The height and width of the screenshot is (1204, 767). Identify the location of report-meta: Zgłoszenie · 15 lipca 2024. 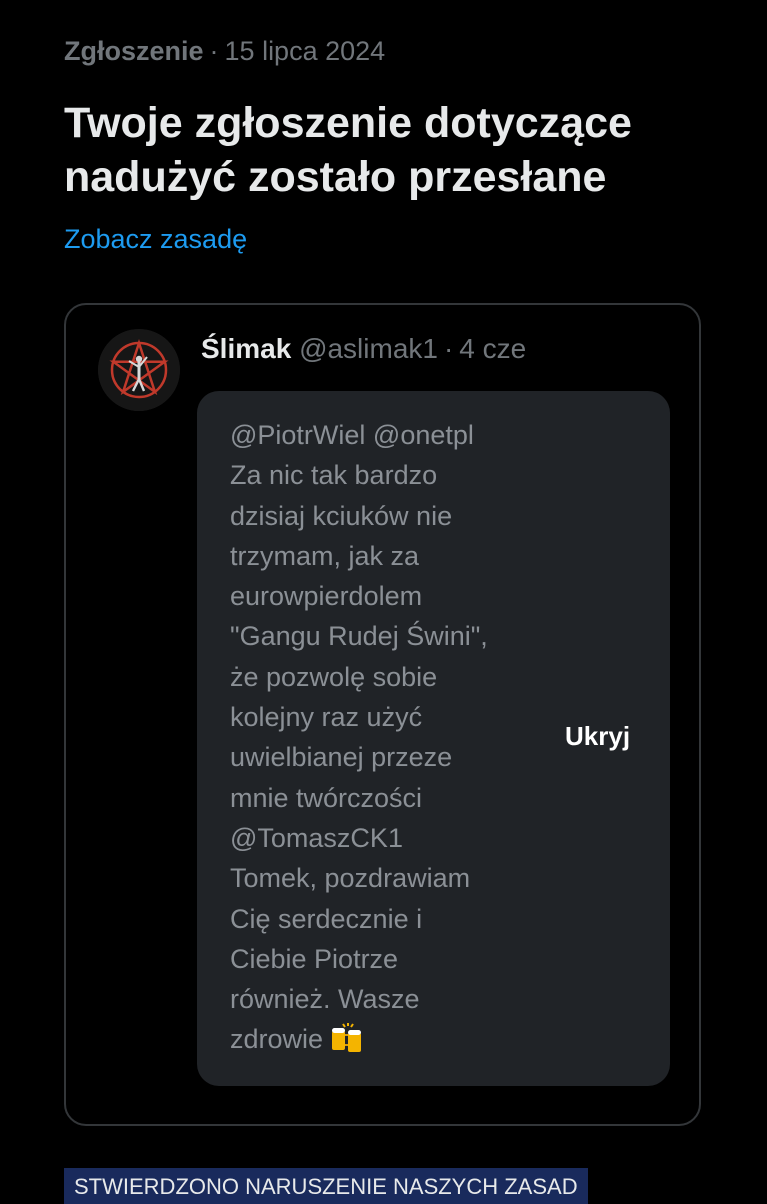
(224, 51).